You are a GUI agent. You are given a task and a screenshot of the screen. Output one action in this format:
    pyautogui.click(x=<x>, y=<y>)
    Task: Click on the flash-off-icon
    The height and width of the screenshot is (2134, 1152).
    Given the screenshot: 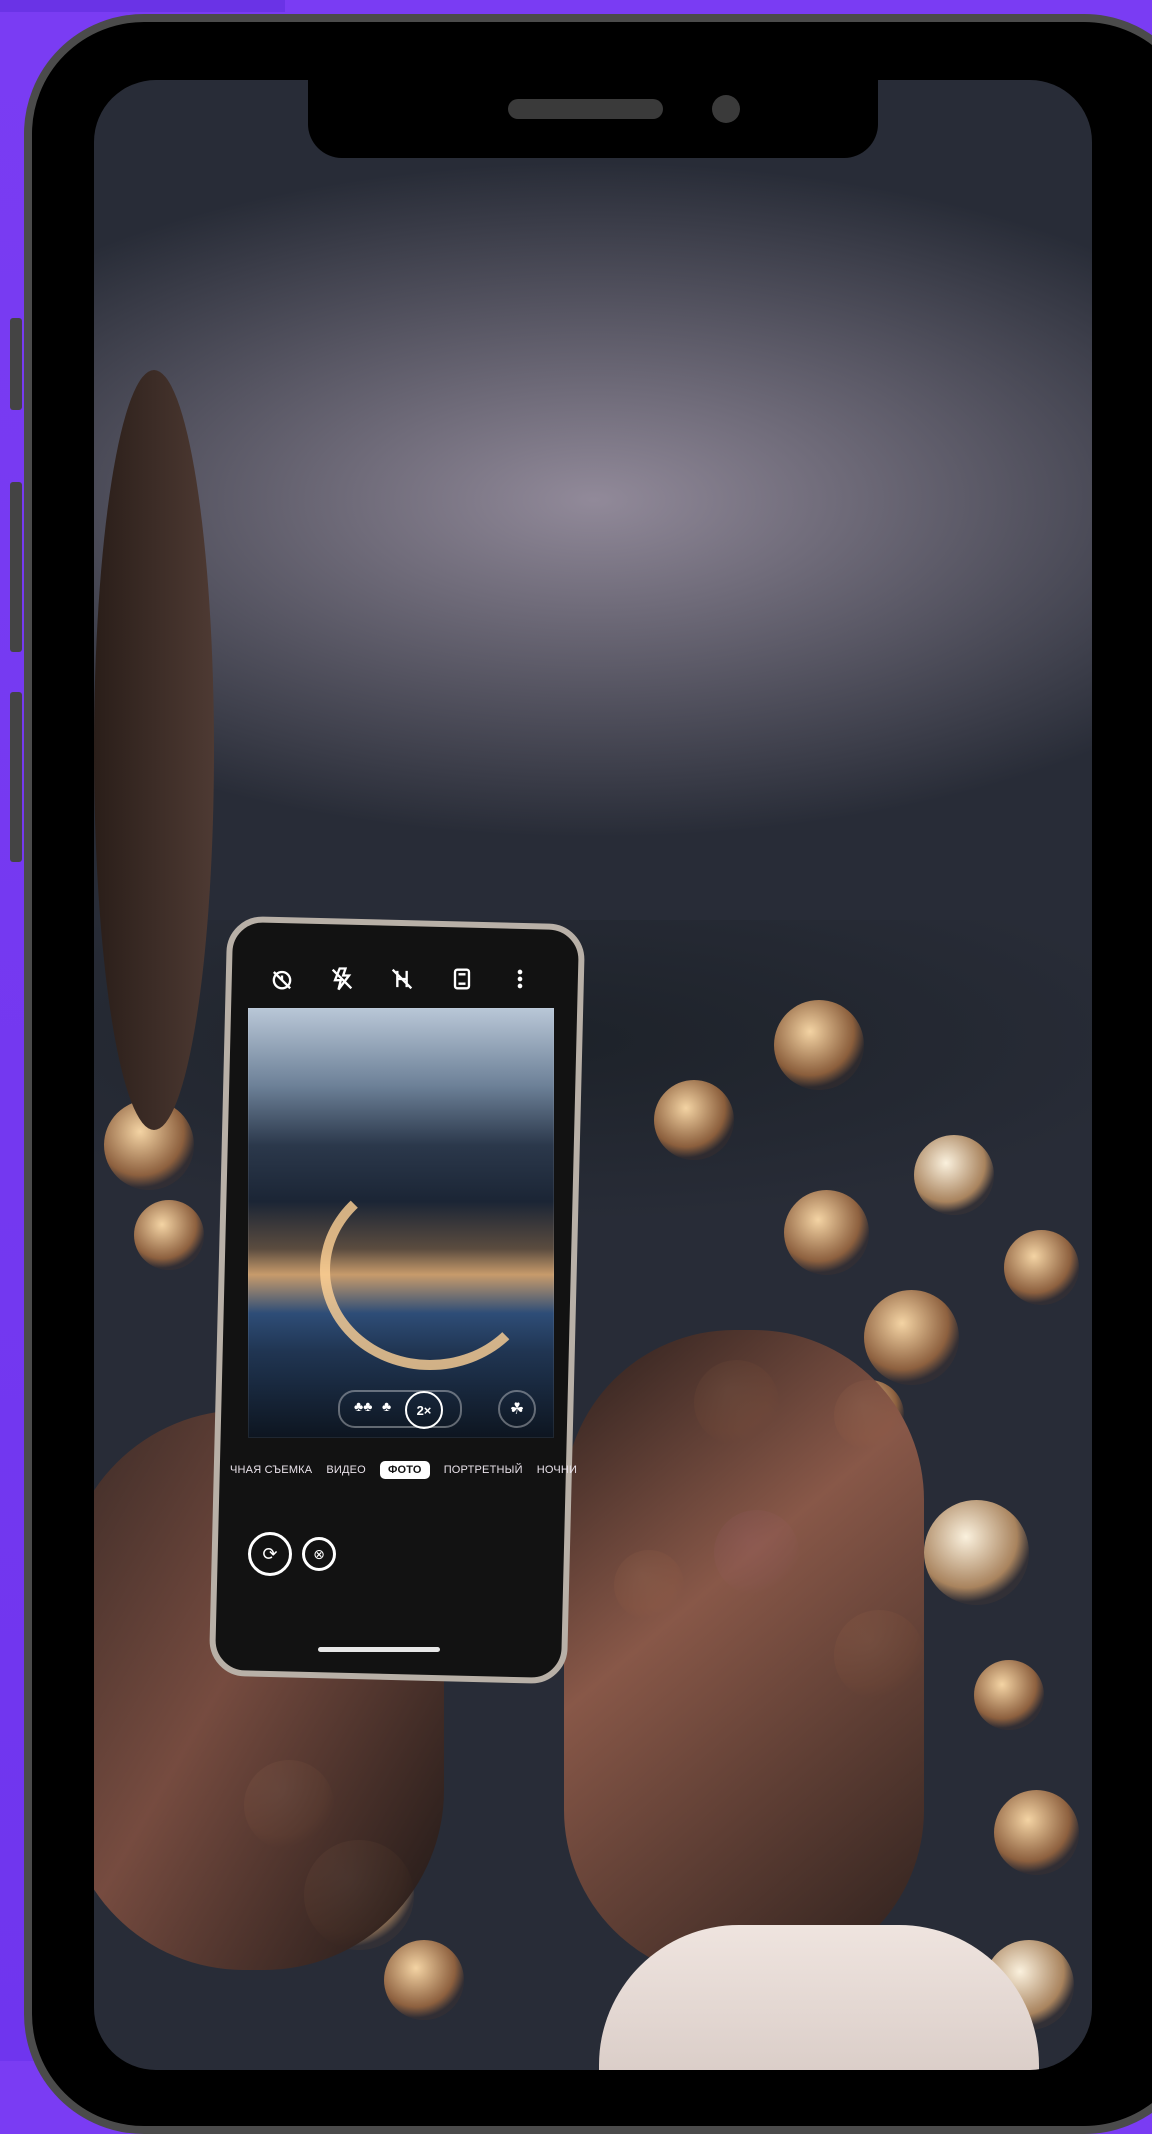 What is the action you would take?
    pyautogui.click(x=342, y=979)
    